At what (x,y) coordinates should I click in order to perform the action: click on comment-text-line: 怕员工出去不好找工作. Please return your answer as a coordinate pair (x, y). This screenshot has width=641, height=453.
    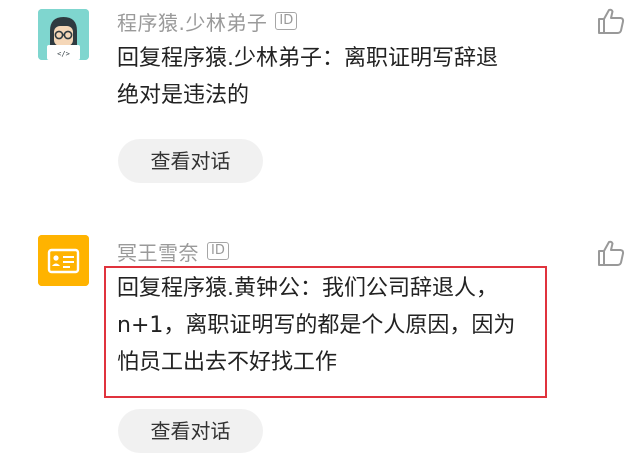
    Looking at the image, I should click on (227, 362).